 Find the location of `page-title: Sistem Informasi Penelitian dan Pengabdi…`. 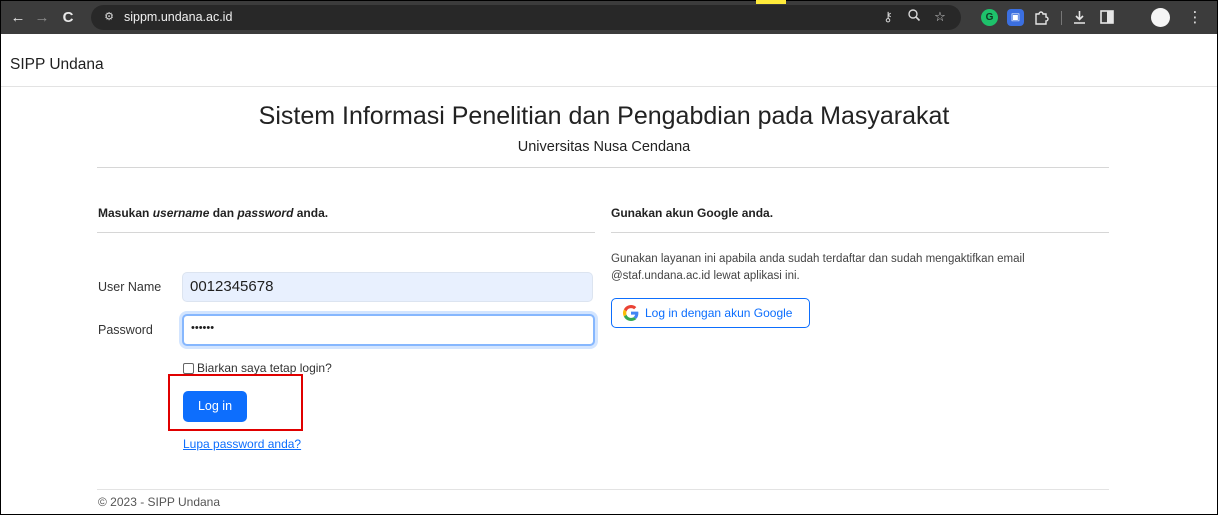

page-title: Sistem Informasi Penelitian dan Pengabdi… is located at coordinates (604, 116).